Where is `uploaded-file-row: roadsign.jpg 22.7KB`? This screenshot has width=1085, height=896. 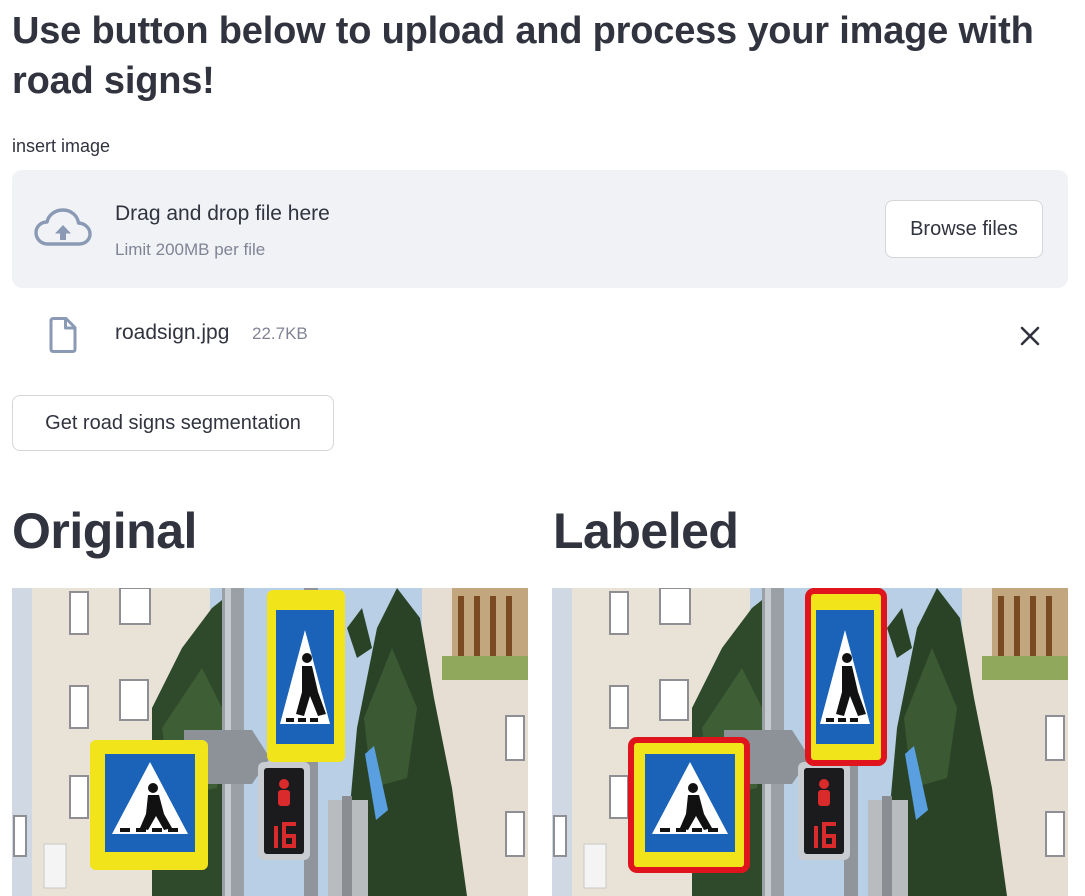 uploaded-file-row: roadsign.jpg 22.7KB is located at coordinates (540, 335).